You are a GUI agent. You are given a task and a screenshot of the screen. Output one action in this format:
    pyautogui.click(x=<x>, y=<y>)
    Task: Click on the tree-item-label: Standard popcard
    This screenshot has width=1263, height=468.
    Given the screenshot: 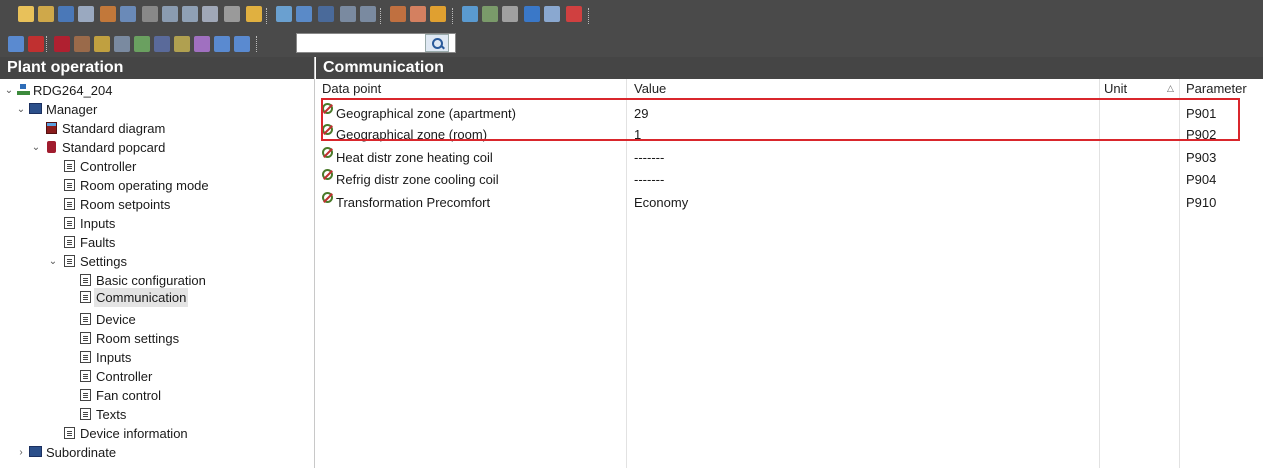 What is the action you would take?
    pyautogui.click(x=114, y=147)
    